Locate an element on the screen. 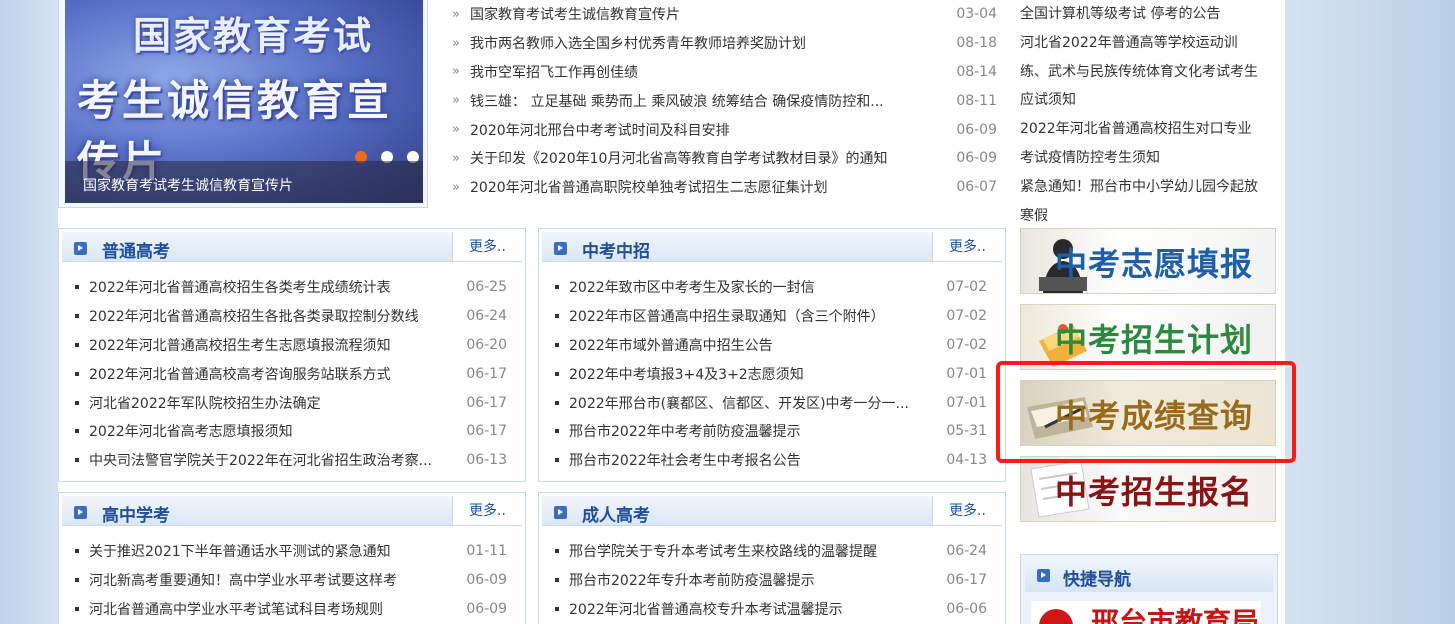  list-item: 2022年致市区中考考生及家长的一封信 07-02 is located at coordinates (780, 287).